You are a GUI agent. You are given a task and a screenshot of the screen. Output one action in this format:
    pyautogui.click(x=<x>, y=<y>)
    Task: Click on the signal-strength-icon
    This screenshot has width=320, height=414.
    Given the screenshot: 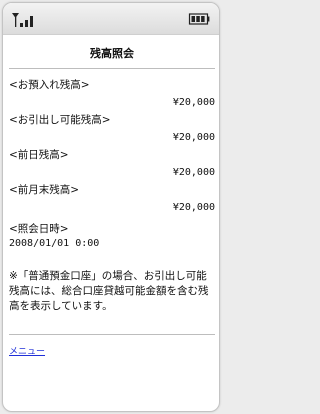 What is the action you would take?
    pyautogui.click(x=22, y=20)
    